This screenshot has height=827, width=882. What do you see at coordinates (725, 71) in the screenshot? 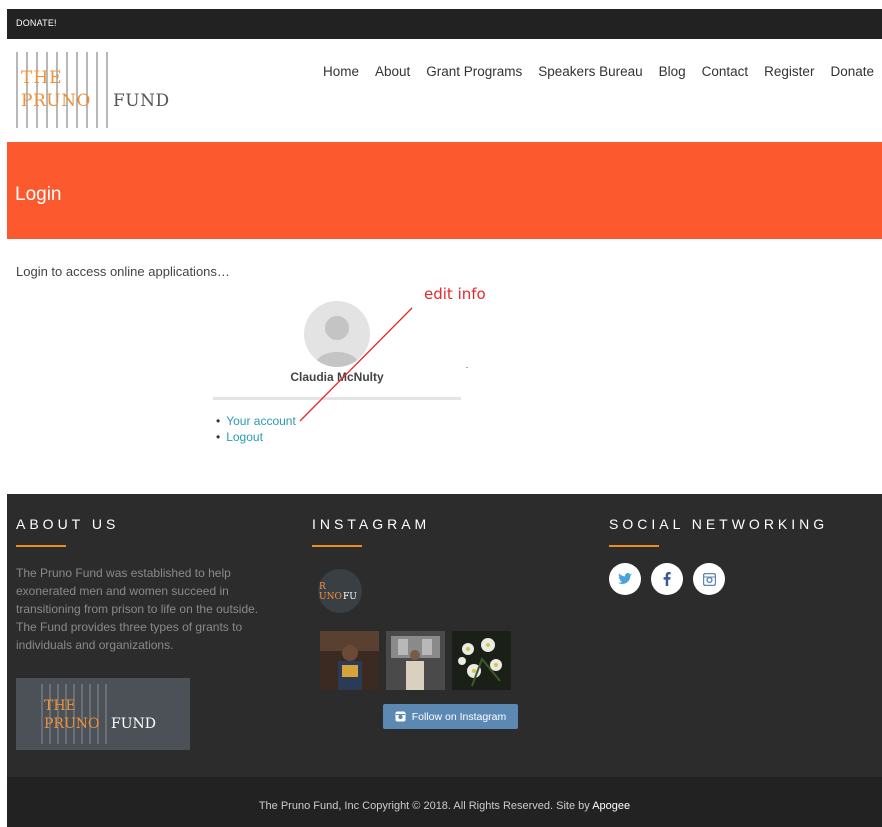
I see `nav-contact: Contact` at bounding box center [725, 71].